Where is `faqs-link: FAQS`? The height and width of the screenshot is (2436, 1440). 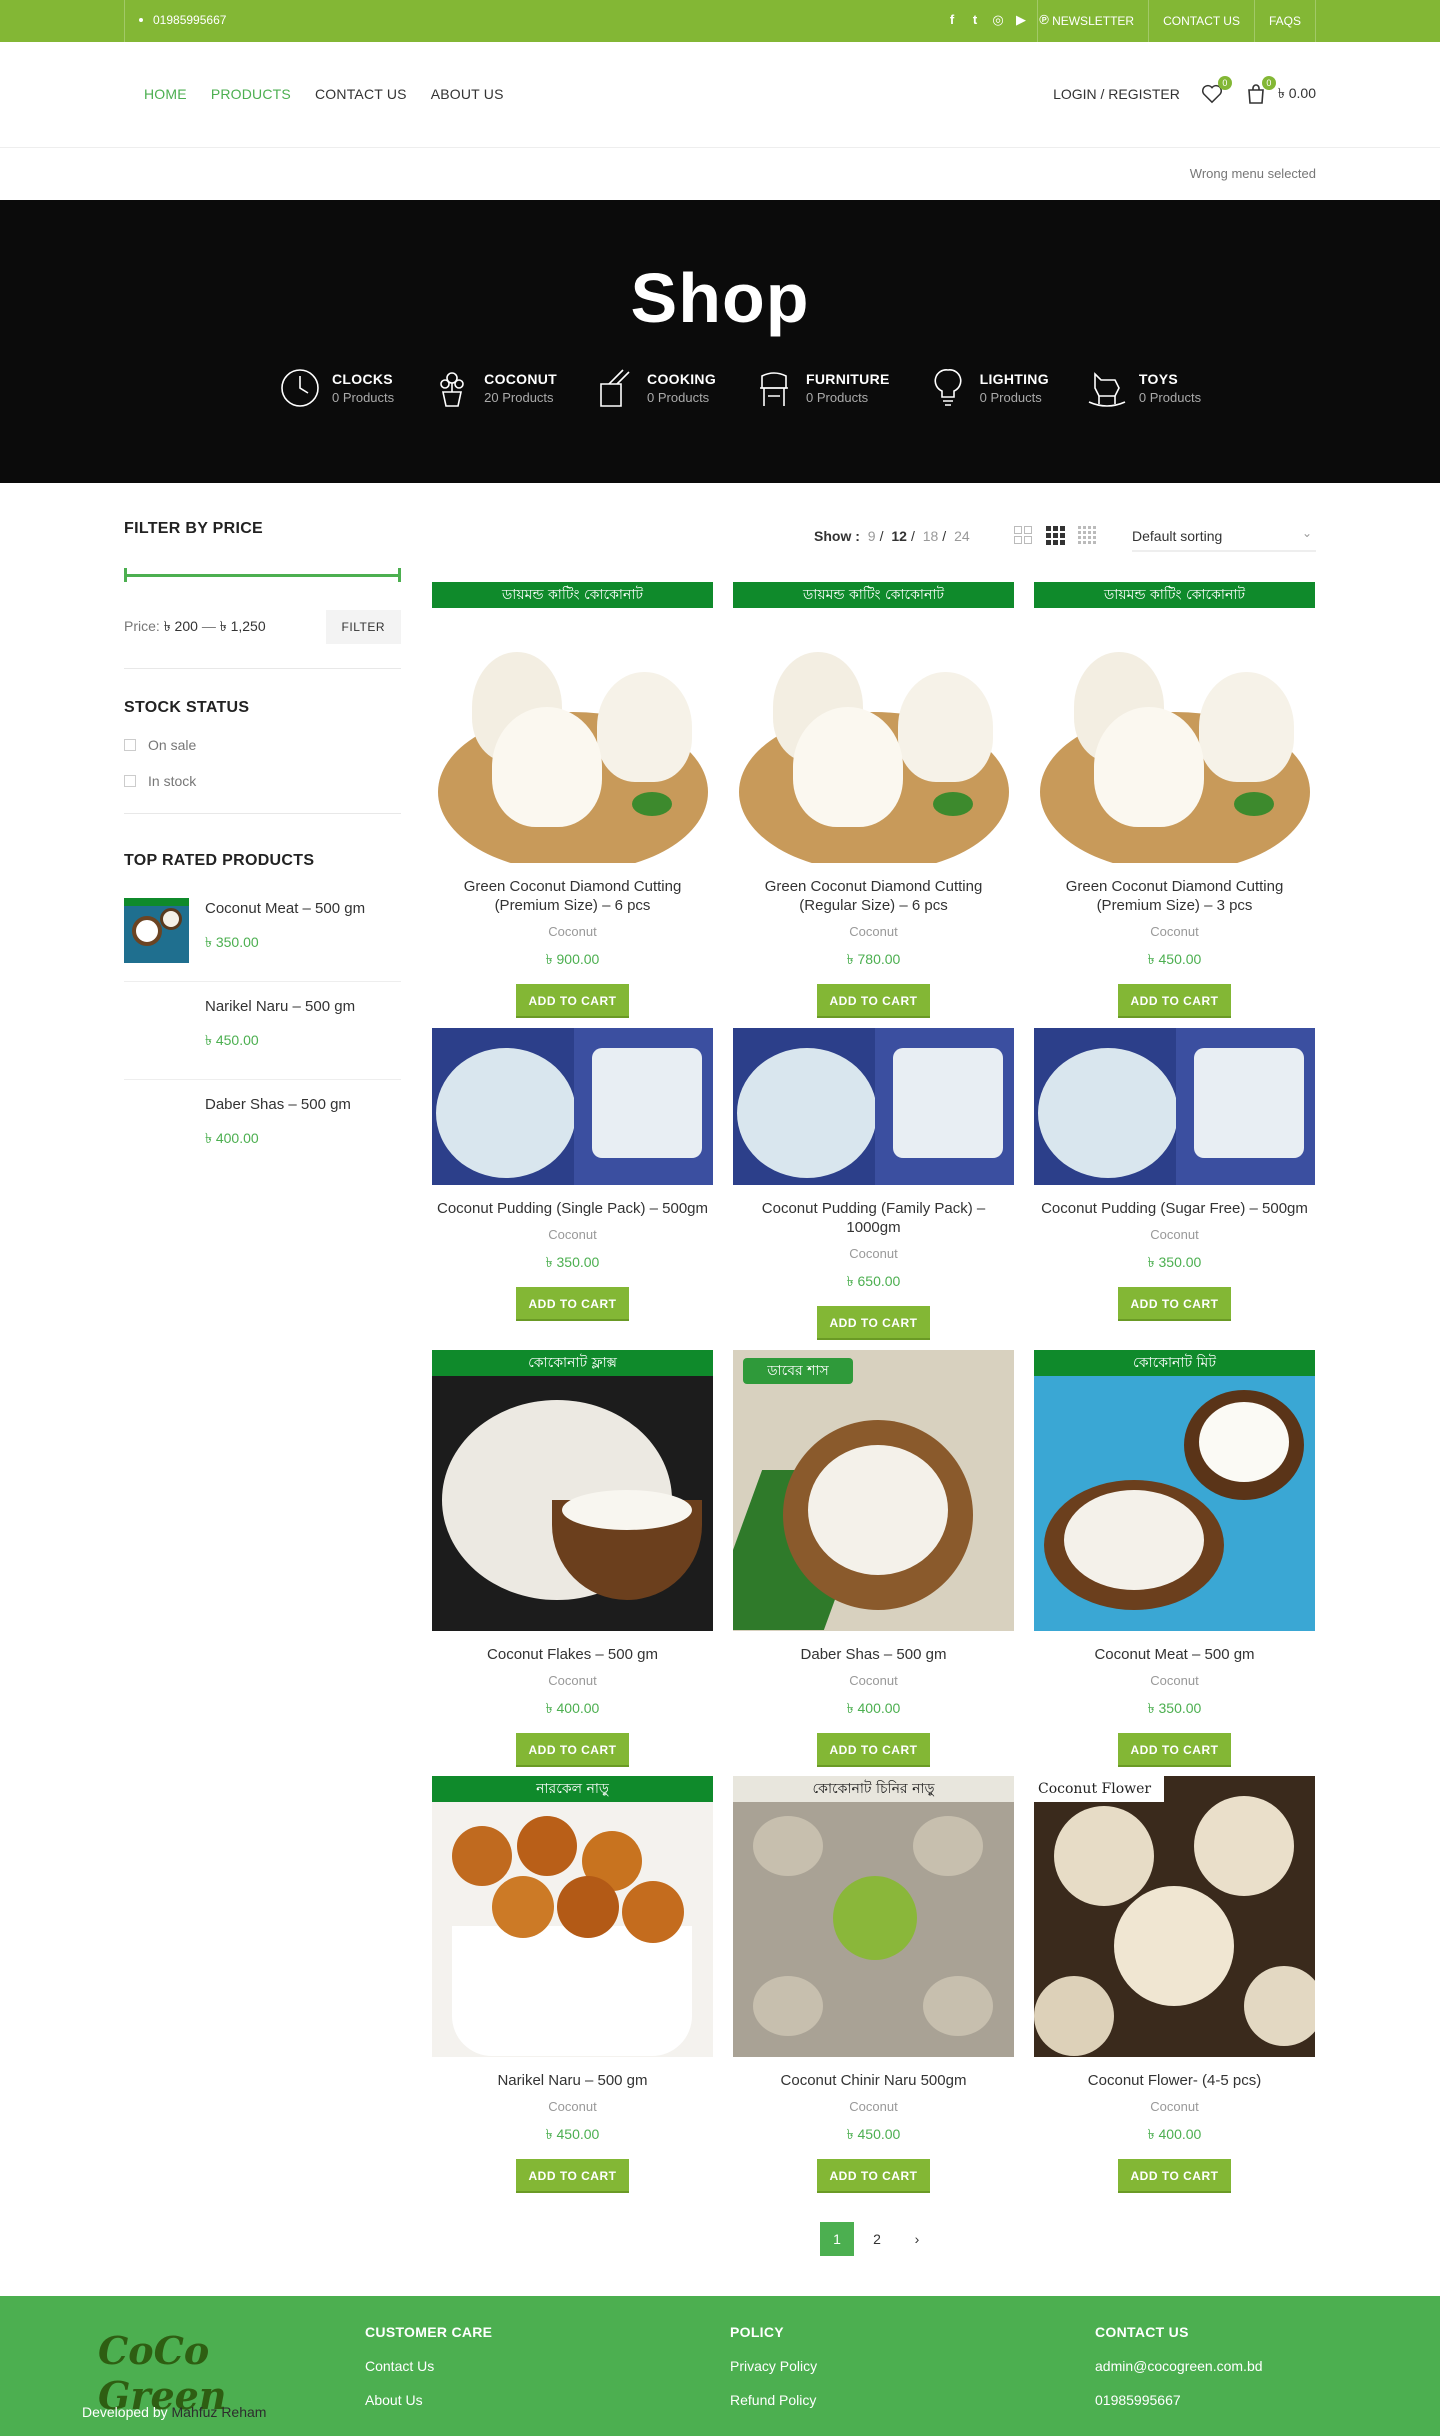
faqs-link: FAQS is located at coordinates (1284, 21).